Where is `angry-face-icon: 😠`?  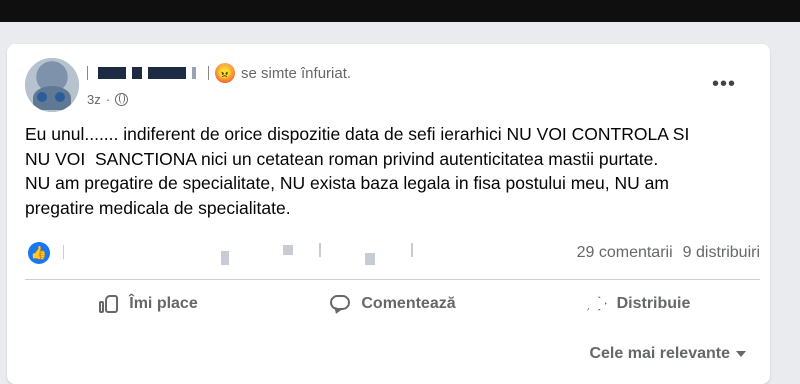 angry-face-icon: 😠 is located at coordinates (225, 73).